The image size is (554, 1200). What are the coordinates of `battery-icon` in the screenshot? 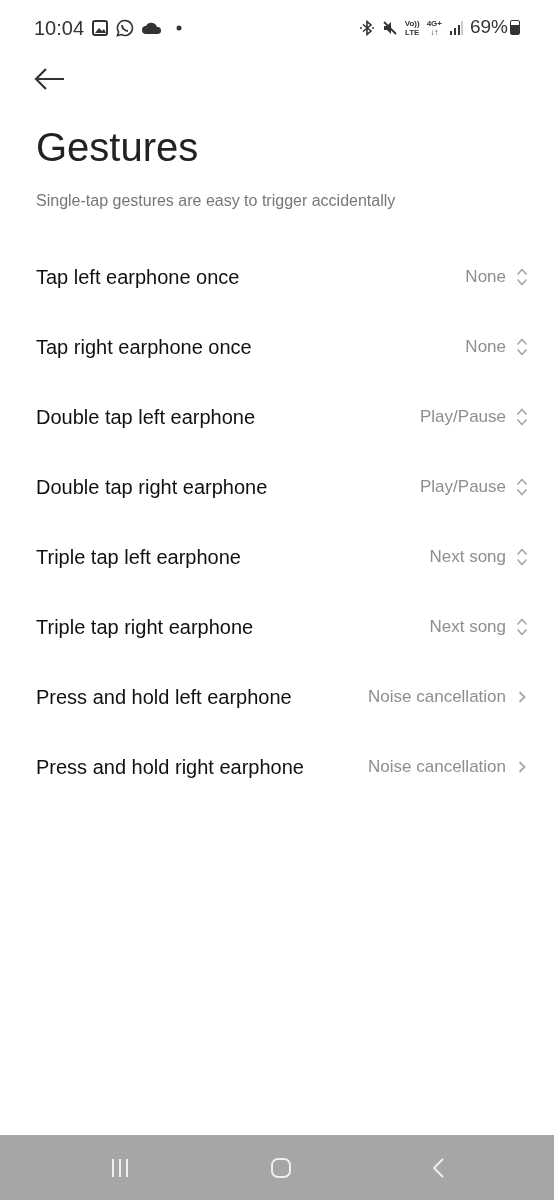 It's located at (515, 27).